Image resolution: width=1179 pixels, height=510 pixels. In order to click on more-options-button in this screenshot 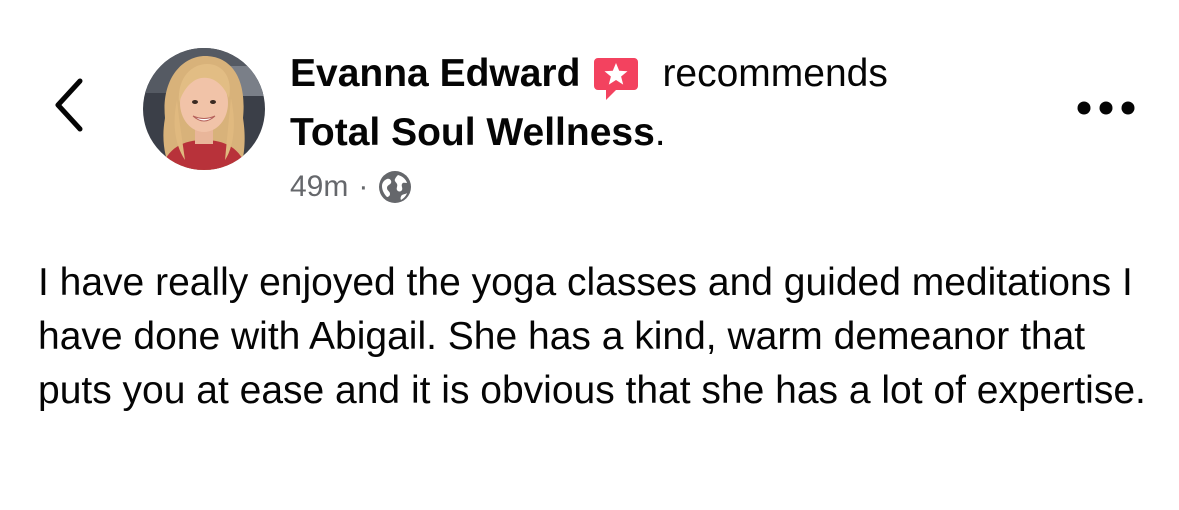, I will do `click(1106, 108)`.